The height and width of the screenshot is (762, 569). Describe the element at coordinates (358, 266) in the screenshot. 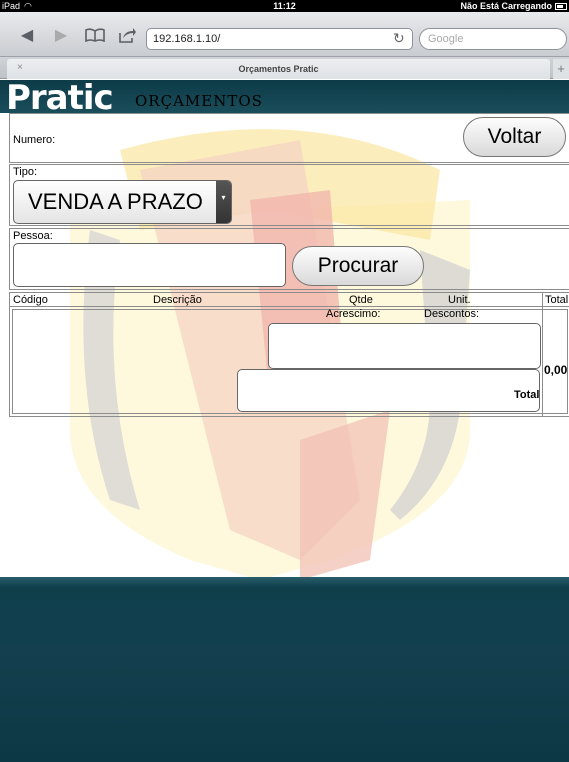

I see `procurar-button: Procurar` at that location.